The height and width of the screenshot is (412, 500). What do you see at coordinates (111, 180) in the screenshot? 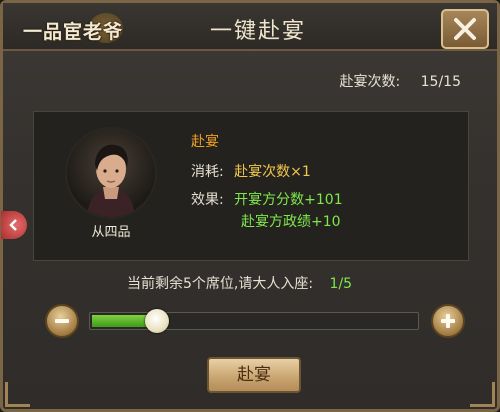
I see `character-portrait-icon` at bounding box center [111, 180].